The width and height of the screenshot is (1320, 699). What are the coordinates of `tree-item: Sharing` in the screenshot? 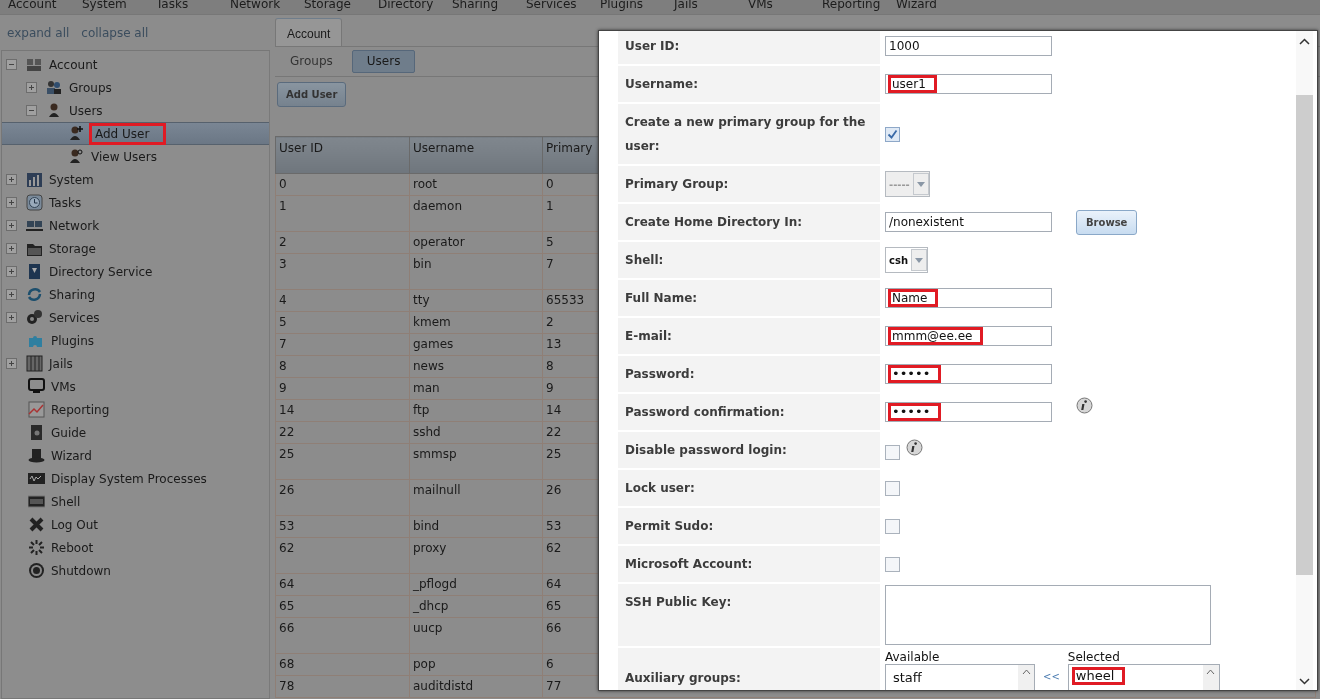 It's located at (72, 294).